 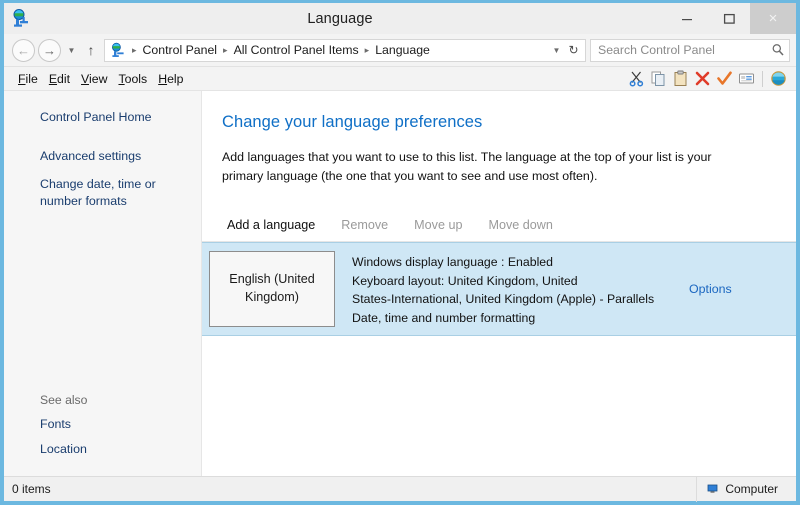 What do you see at coordinates (465, 280) in the screenshot?
I see `language-detail-keyboard-layout-line1: Keyboard layout: United Kingdom, United` at bounding box center [465, 280].